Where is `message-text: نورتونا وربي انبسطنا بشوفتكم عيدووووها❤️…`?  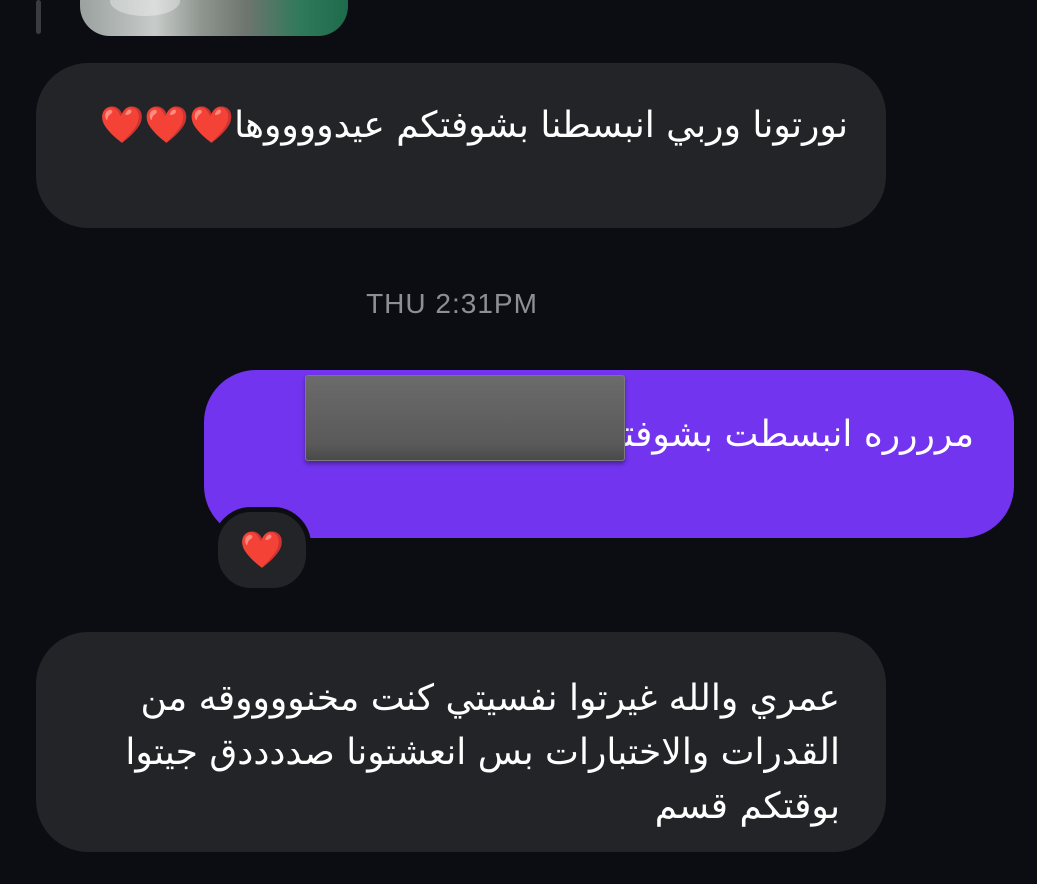
message-text: نورتونا وربي انبسطنا بشوفتكم عيدووووها❤️… is located at coordinates (473, 125).